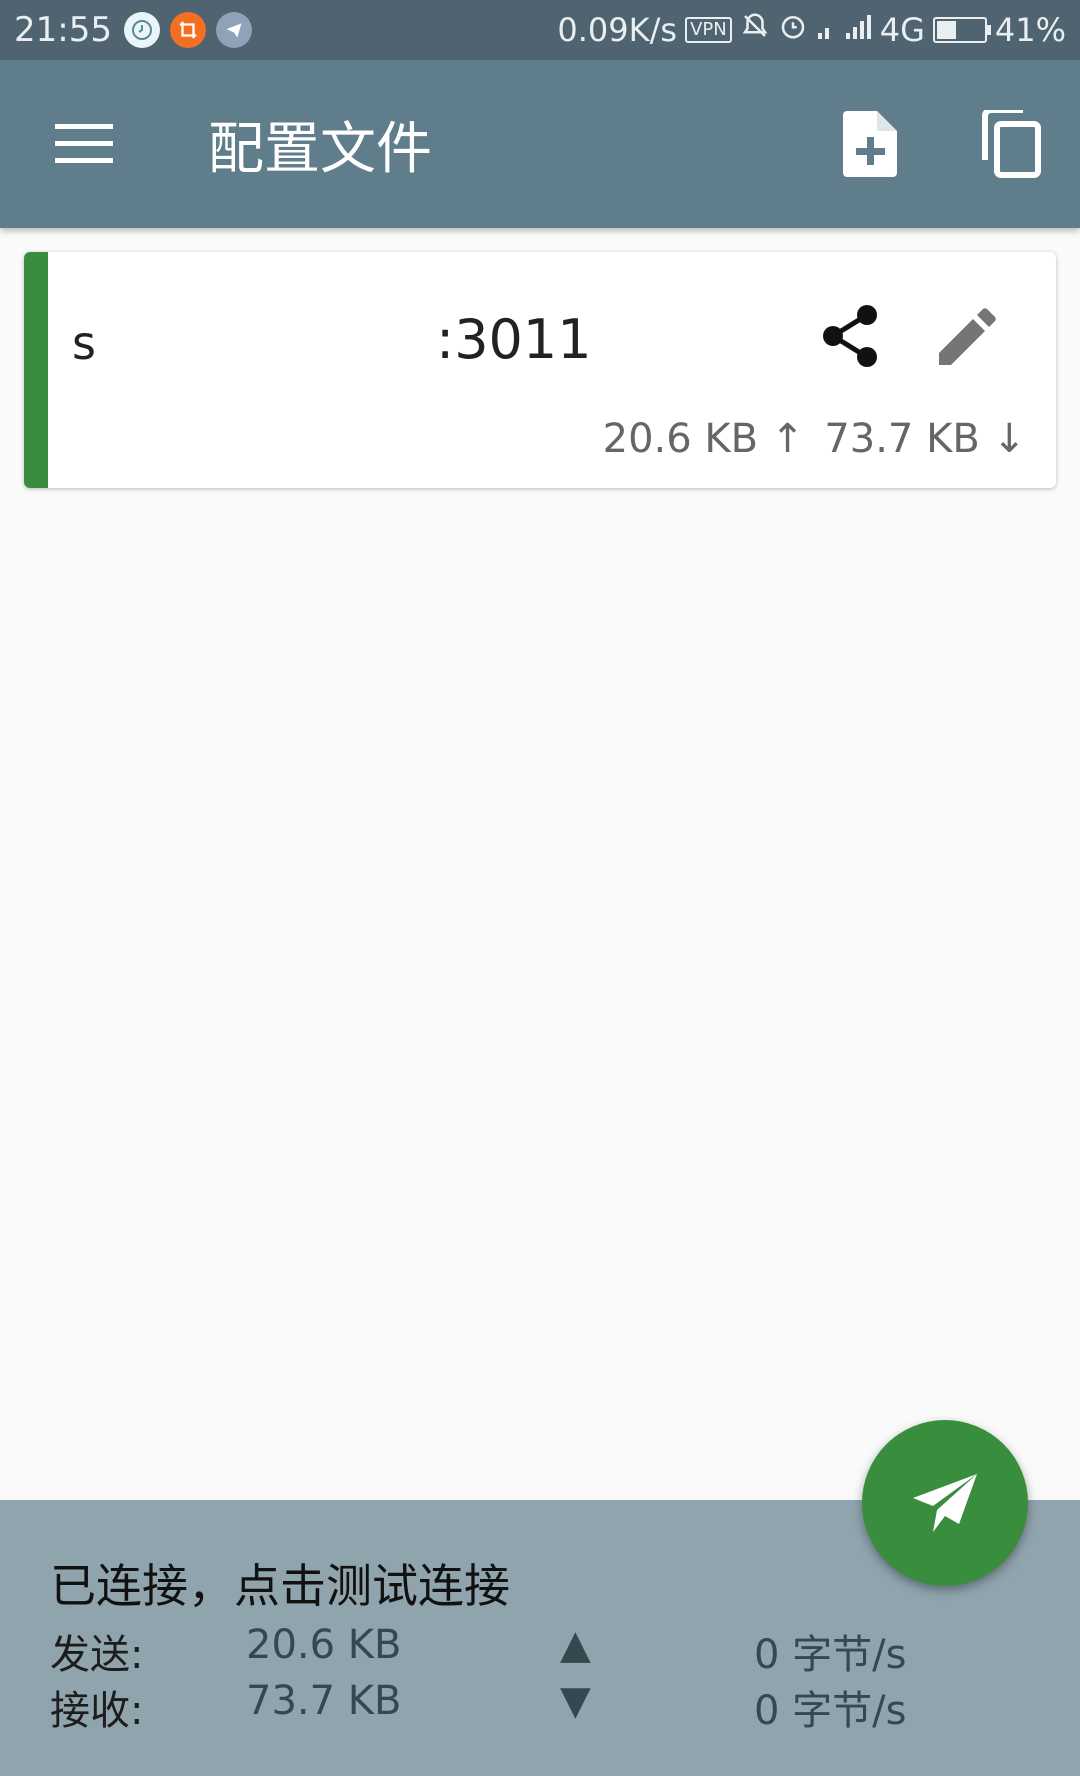 The height and width of the screenshot is (1776, 1080). Describe the element at coordinates (617, 30) in the screenshot. I see `net-speed: 0.09K/s` at that location.